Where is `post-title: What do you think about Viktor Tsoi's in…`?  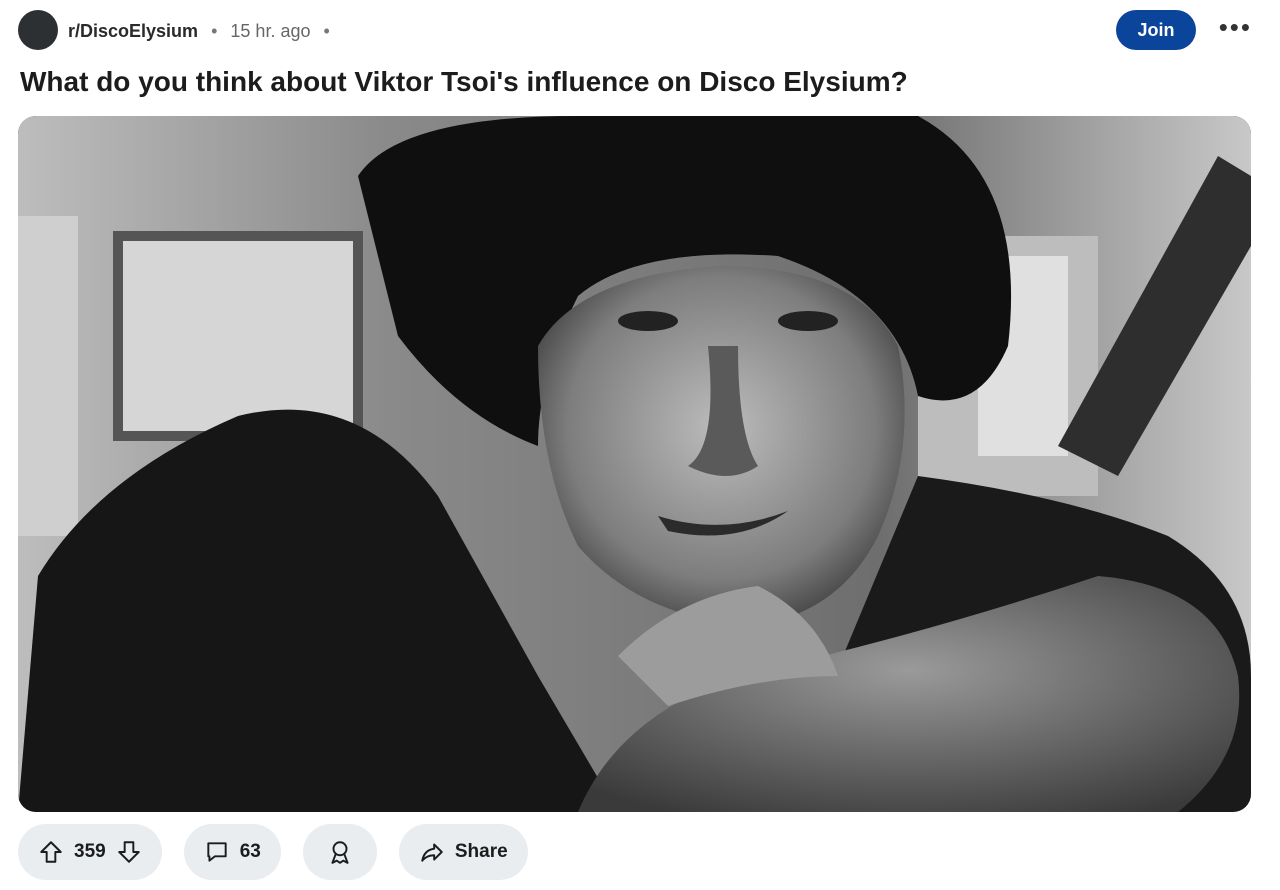
post-title: What do you think about Viktor Tsoi's in… is located at coordinates (464, 82).